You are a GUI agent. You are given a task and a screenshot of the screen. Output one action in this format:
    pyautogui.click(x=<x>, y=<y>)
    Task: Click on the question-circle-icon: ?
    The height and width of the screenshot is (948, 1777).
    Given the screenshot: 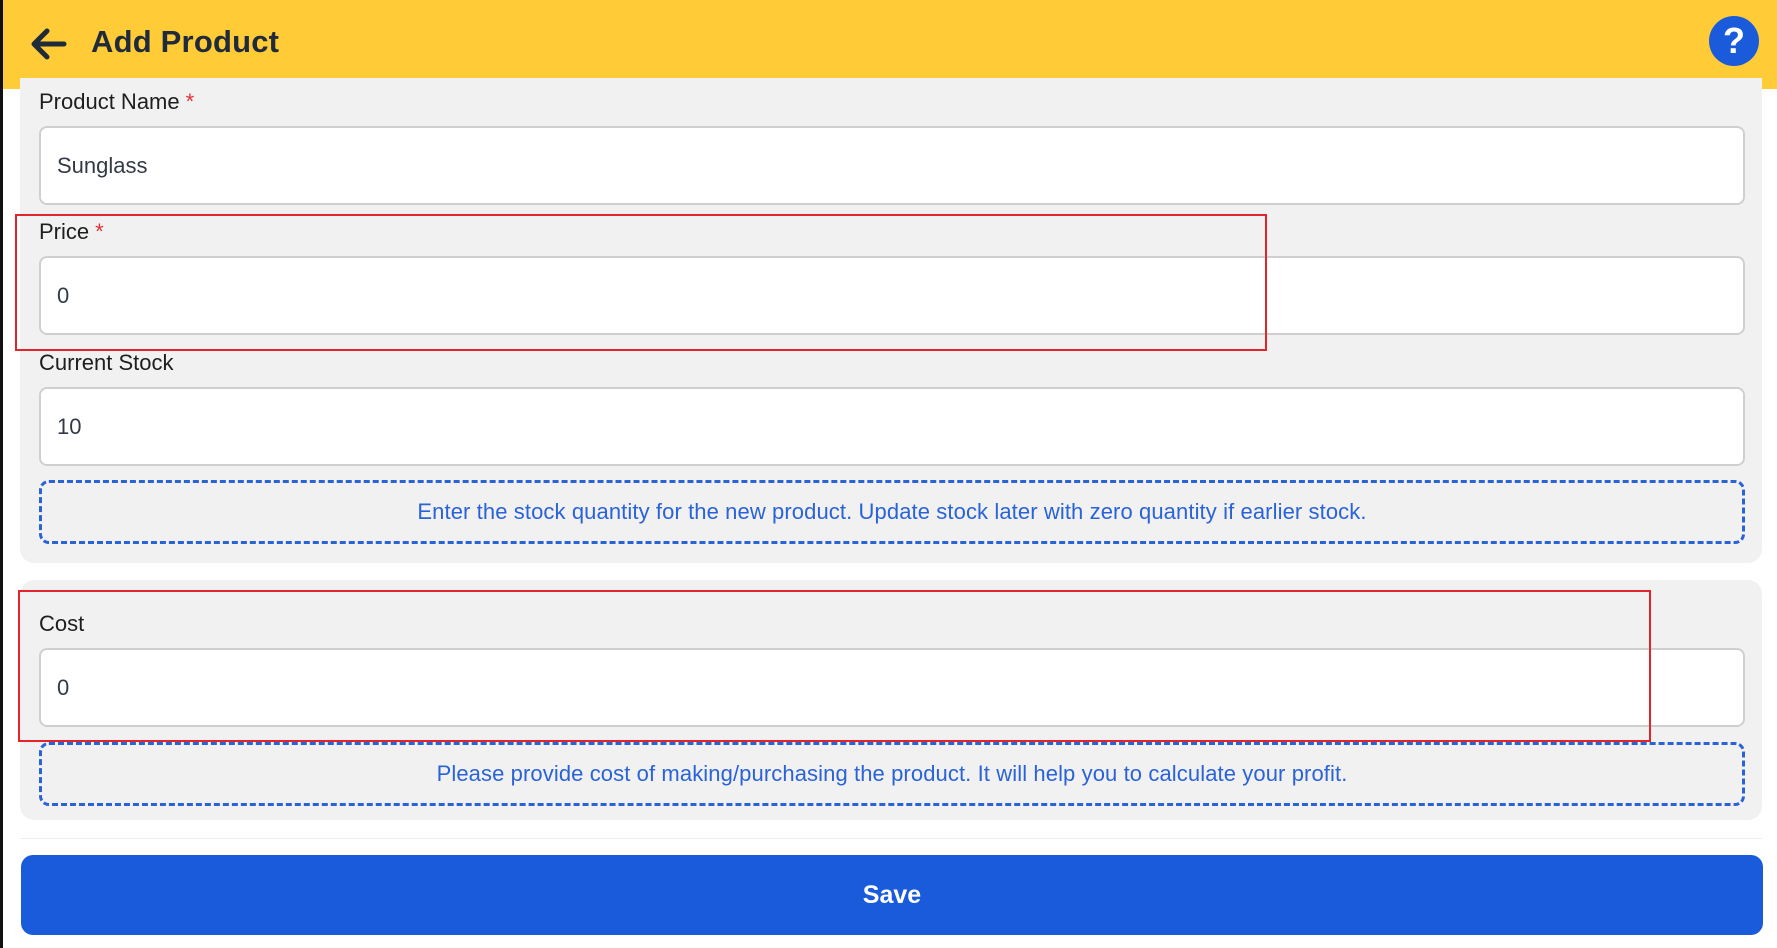 What is the action you would take?
    pyautogui.click(x=1734, y=40)
    